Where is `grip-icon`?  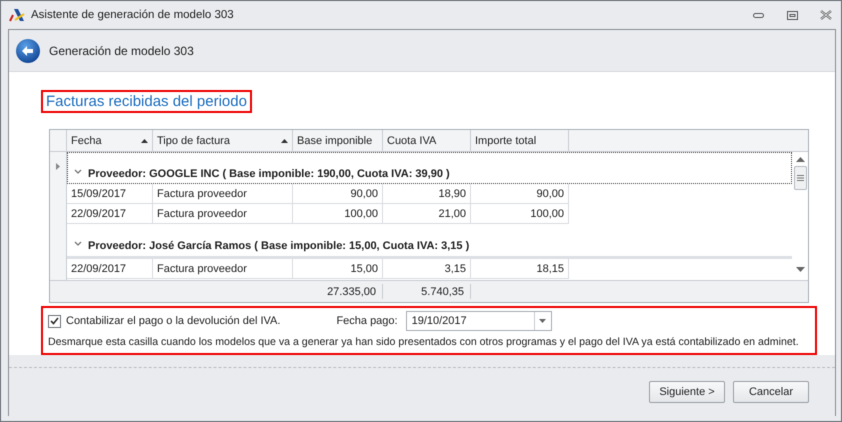 grip-icon is located at coordinates (800, 178).